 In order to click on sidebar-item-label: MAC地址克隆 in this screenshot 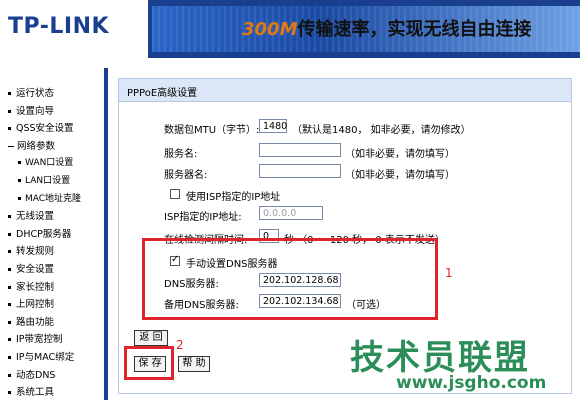, I will do `click(53, 198)`.